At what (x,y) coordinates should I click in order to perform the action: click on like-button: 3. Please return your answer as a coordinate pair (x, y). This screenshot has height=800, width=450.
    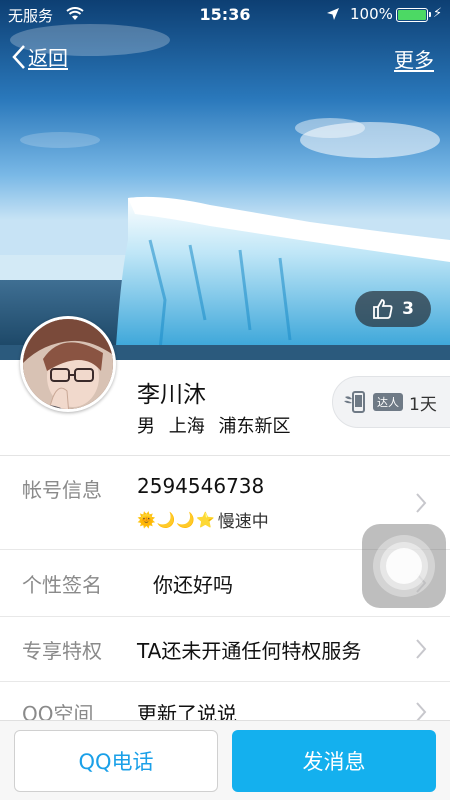
    Looking at the image, I should click on (393, 309).